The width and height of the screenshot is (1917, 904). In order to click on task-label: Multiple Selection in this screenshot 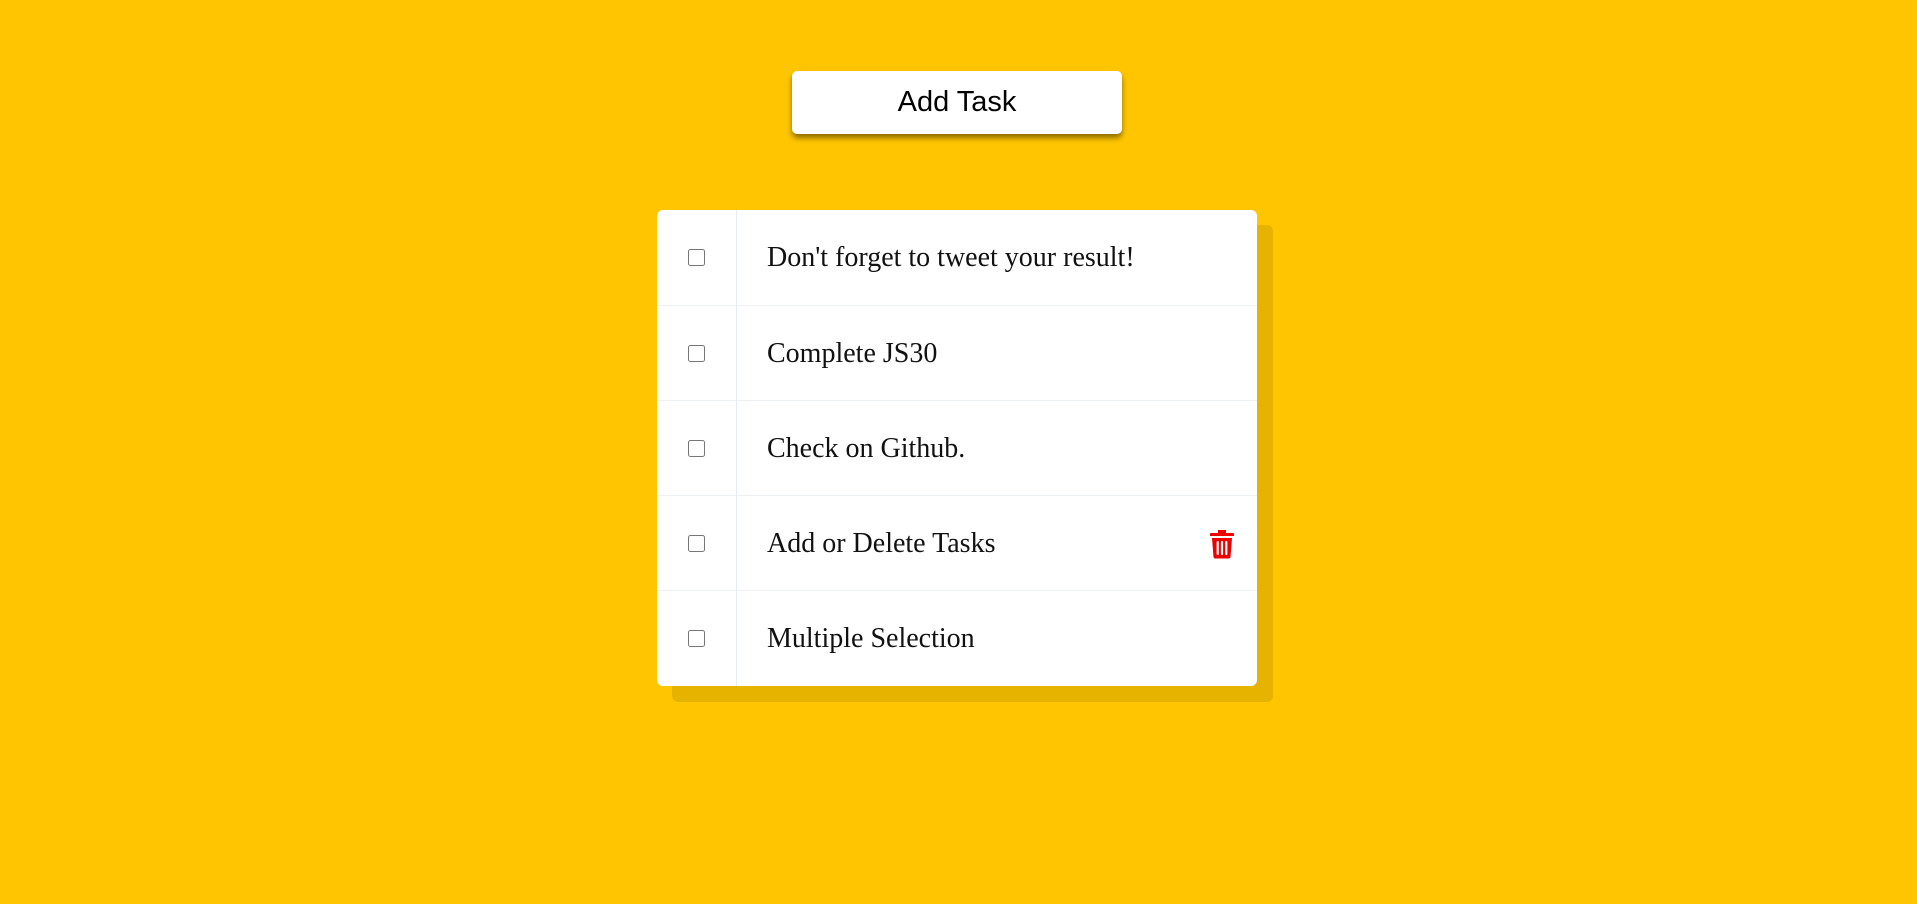, I will do `click(871, 638)`.